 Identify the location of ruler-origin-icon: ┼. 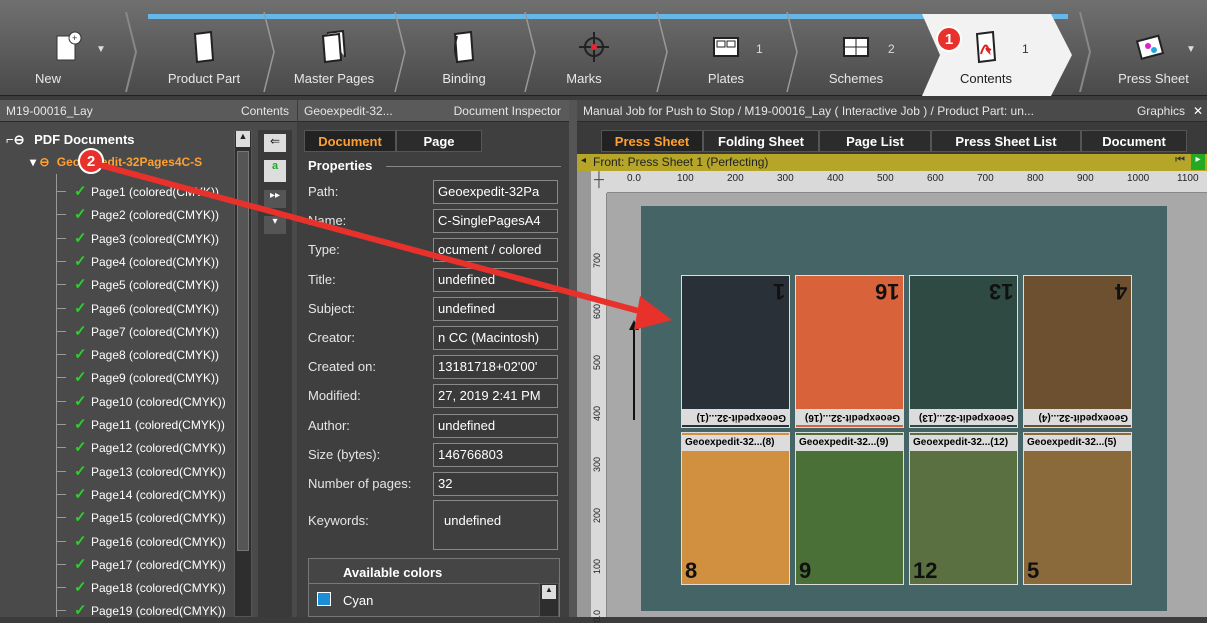
(599, 182).